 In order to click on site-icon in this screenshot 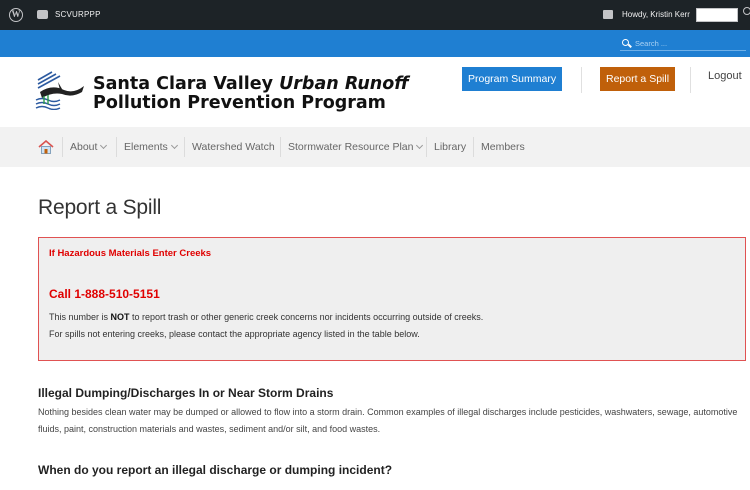, I will do `click(42, 14)`.